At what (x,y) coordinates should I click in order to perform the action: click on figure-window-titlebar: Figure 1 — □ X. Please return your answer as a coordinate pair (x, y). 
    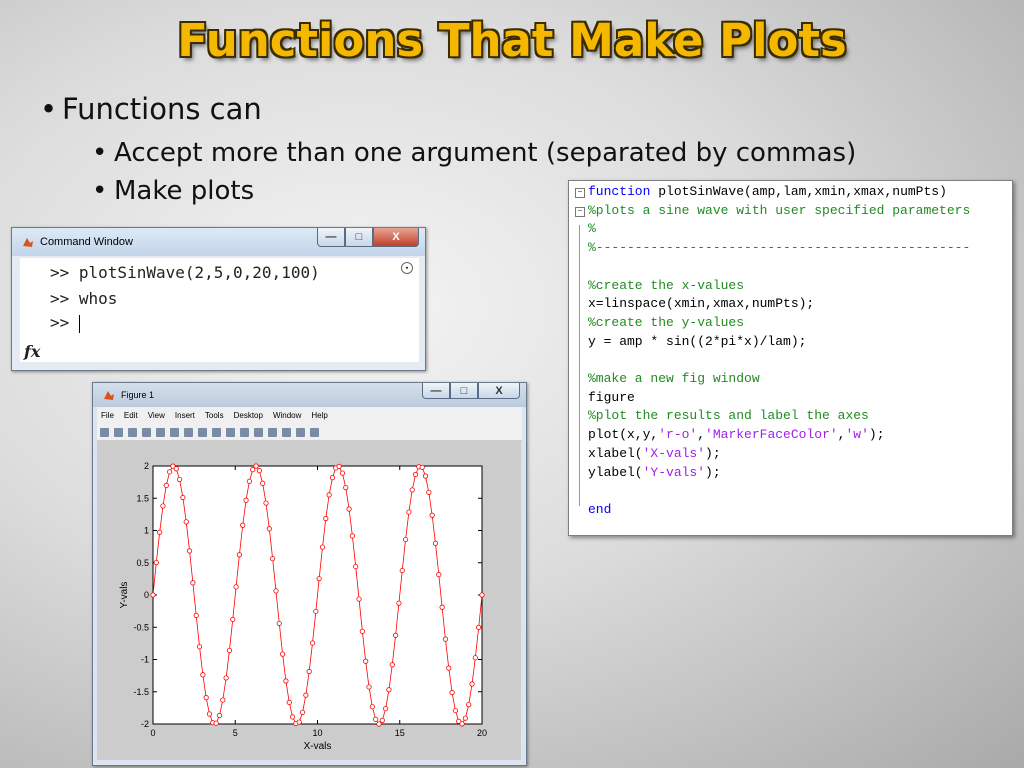
    Looking at the image, I should click on (309, 395).